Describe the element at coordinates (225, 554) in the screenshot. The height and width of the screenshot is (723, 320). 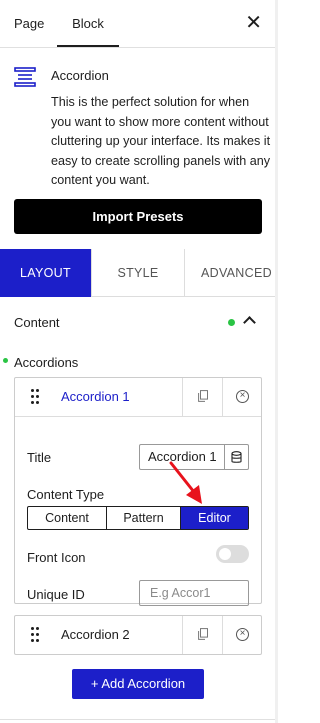
I see `toggle-knob` at that location.